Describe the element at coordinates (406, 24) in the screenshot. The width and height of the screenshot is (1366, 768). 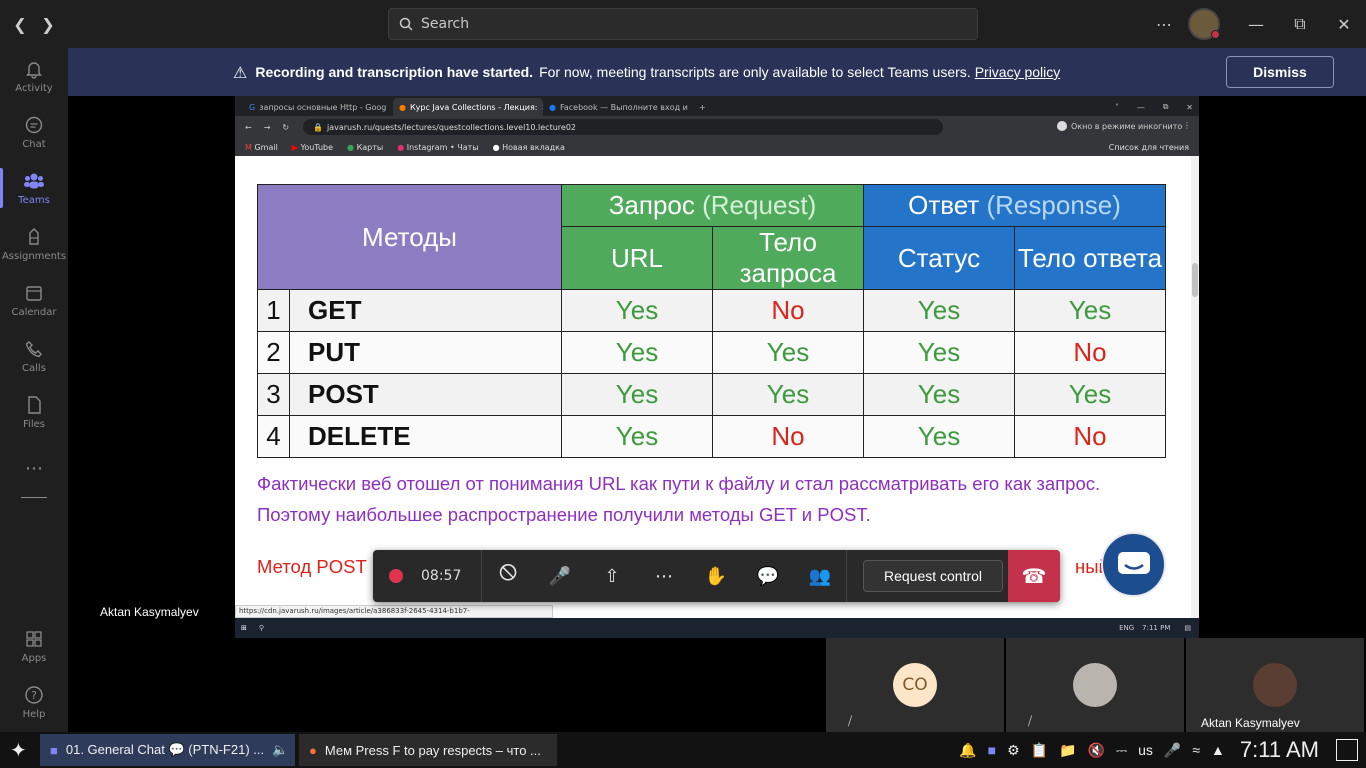
I see `search-icon` at that location.